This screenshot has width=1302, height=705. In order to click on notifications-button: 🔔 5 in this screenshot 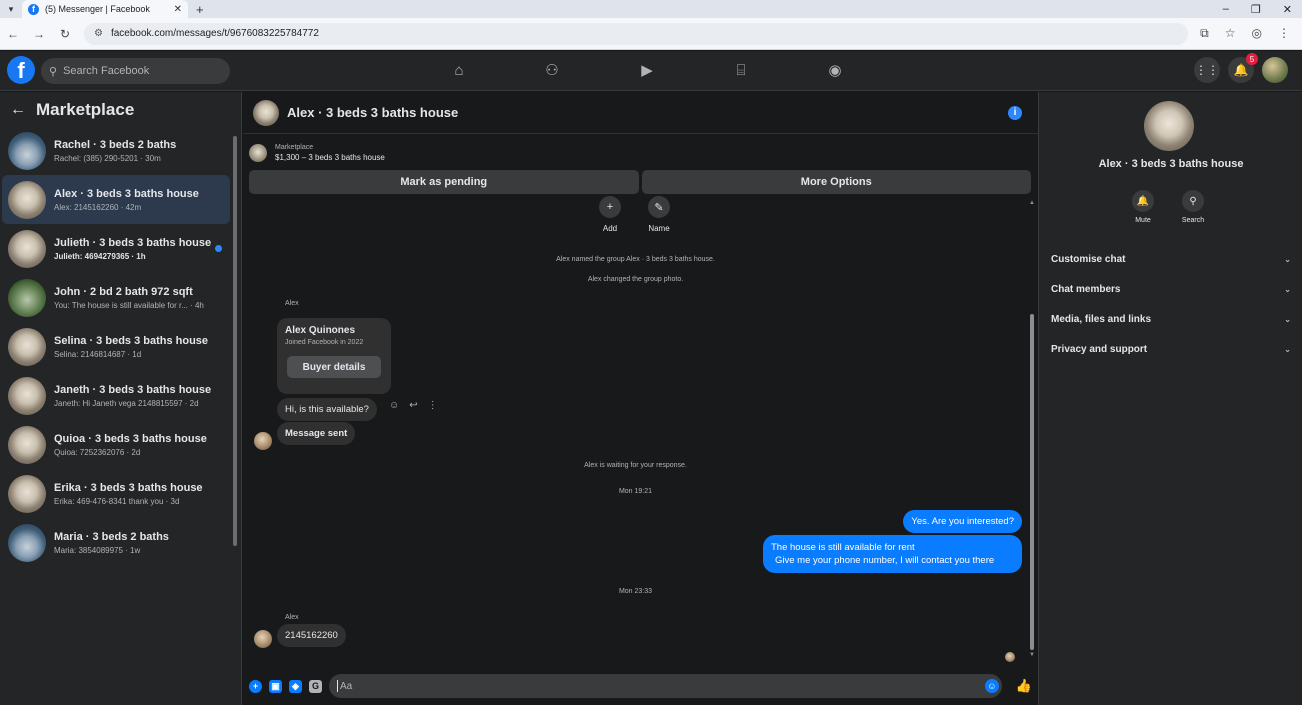, I will do `click(1243, 68)`.